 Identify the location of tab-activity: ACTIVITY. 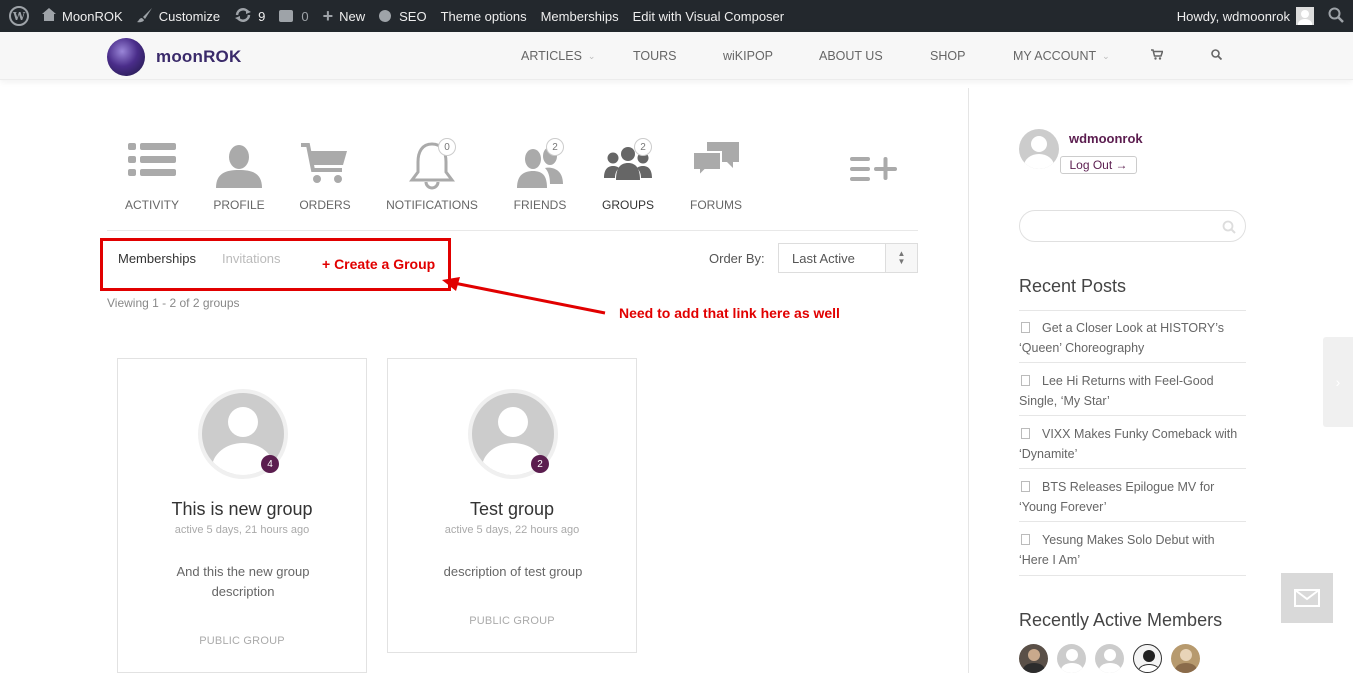
(152, 176).